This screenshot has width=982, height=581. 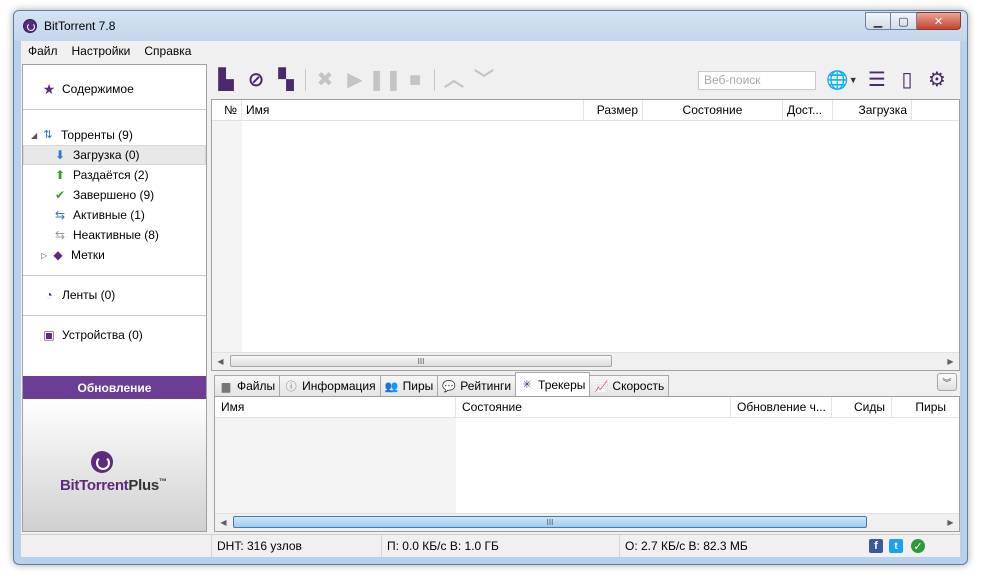 I want to click on promo-plus: Plus, so click(x=143, y=485).